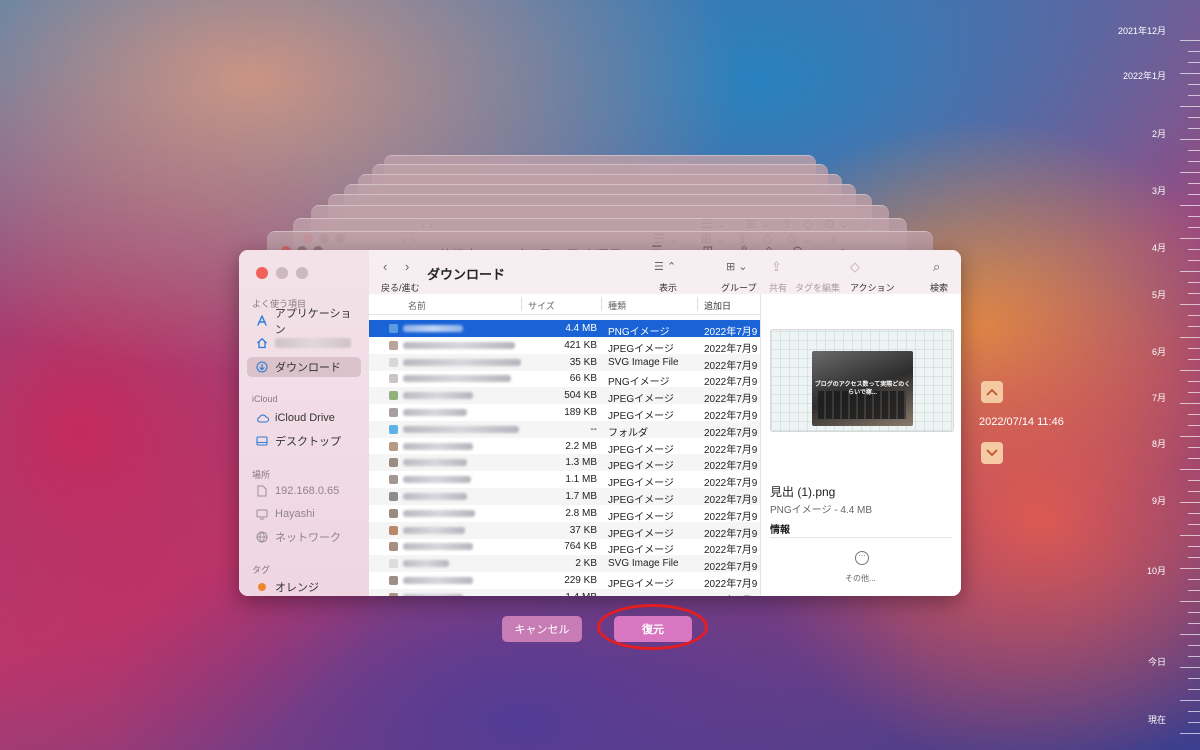 The image size is (1200, 750). Describe the element at coordinates (304, 514) in the screenshot. I see `sidebar-item-computer: Hayashi` at that location.